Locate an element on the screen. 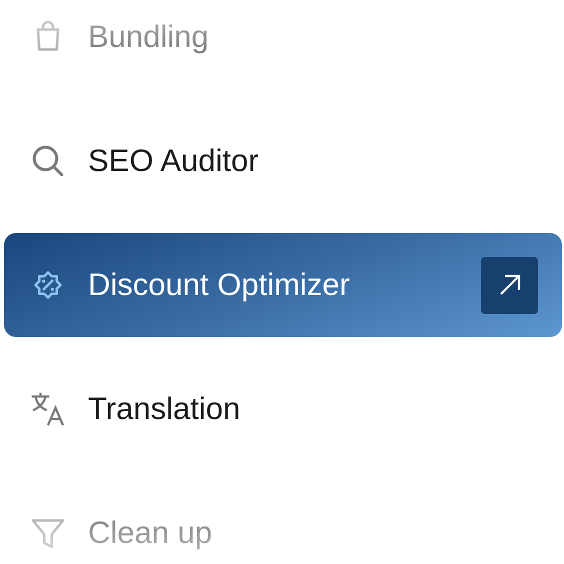 The height and width of the screenshot is (564, 564). open-external-button is located at coordinates (509, 285).